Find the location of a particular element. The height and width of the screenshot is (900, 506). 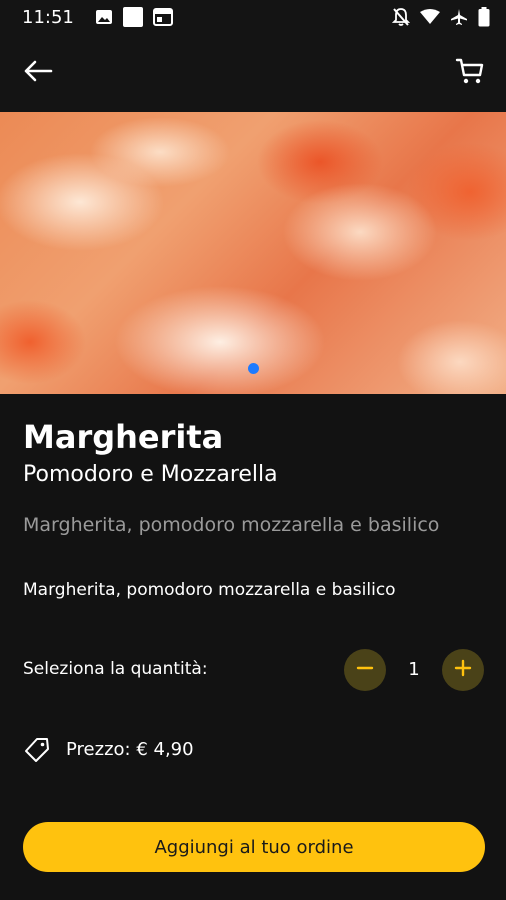

minus-icon is located at coordinates (365, 670).